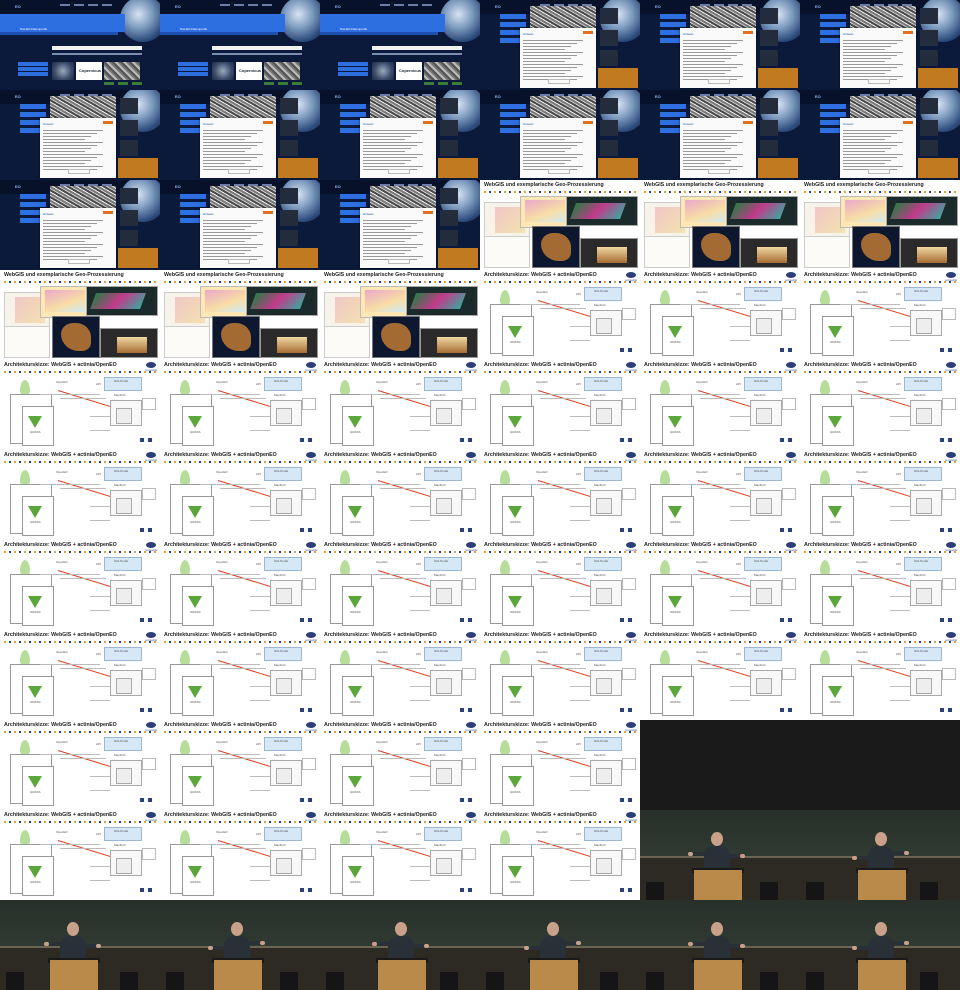  I want to click on eo-satellite-thumbnail, so click(63, 71).